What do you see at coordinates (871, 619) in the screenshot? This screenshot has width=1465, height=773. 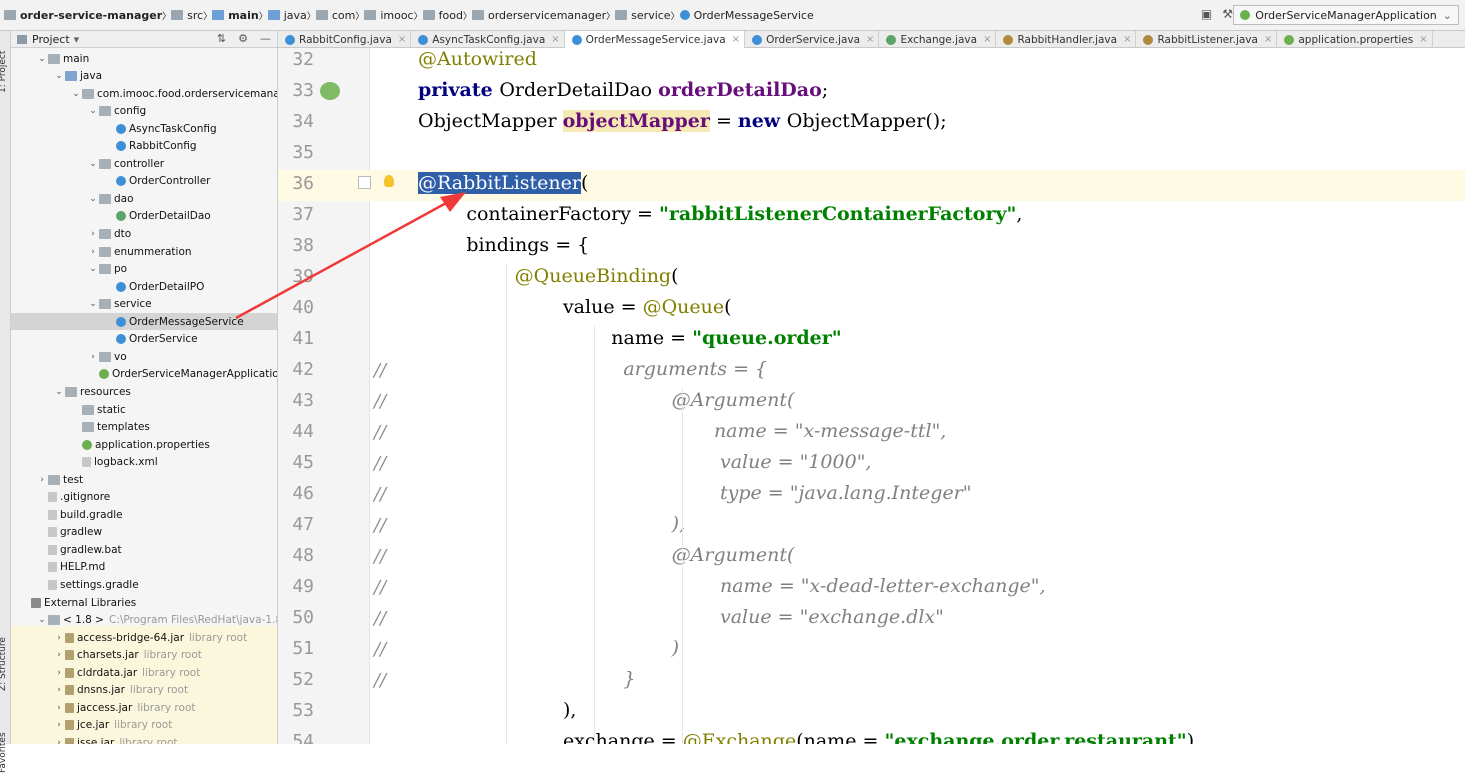 I see `code-line: 50 // value = "exchange.dlx"` at bounding box center [871, 619].